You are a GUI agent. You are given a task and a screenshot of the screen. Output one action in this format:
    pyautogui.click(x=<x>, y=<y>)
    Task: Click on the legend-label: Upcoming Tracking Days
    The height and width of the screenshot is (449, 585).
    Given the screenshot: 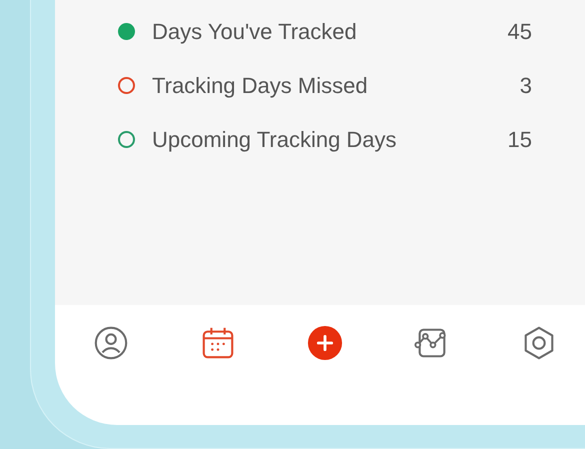 What is the action you would take?
    pyautogui.click(x=275, y=140)
    